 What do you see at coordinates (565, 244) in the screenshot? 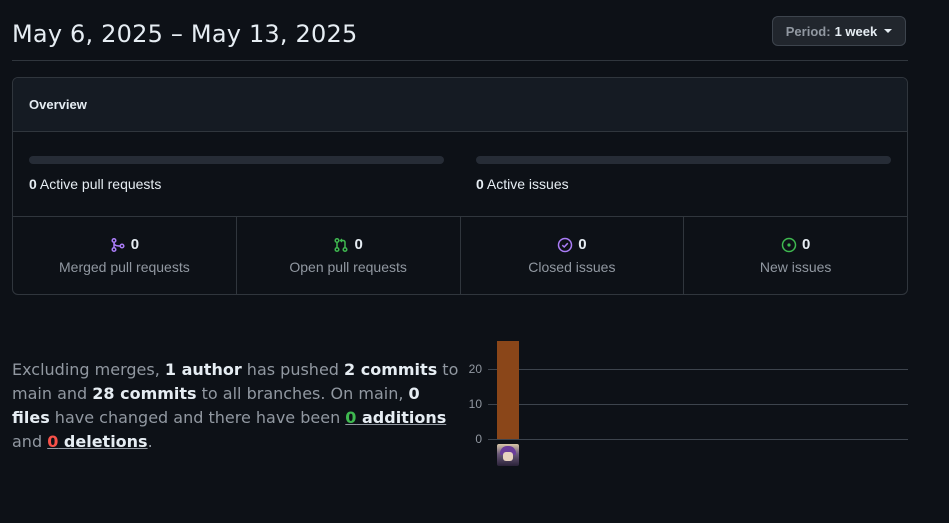
I see `issue-closed-icon` at bounding box center [565, 244].